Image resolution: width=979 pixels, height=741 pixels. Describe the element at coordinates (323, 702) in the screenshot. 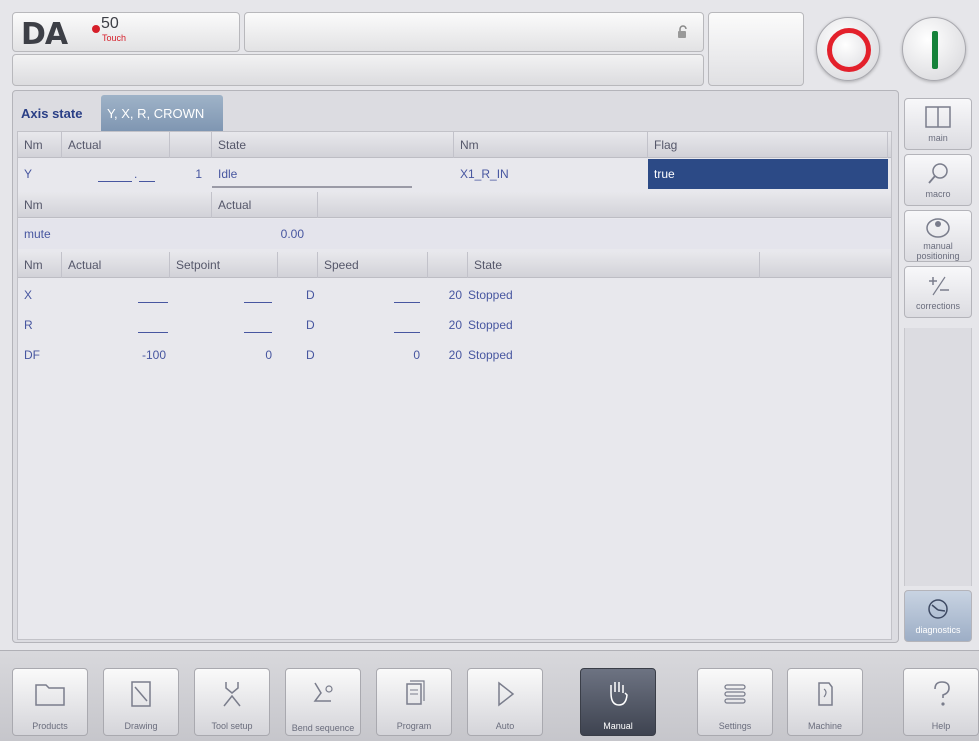

I see `nav-bend-sequence-button: Bend sequence` at that location.